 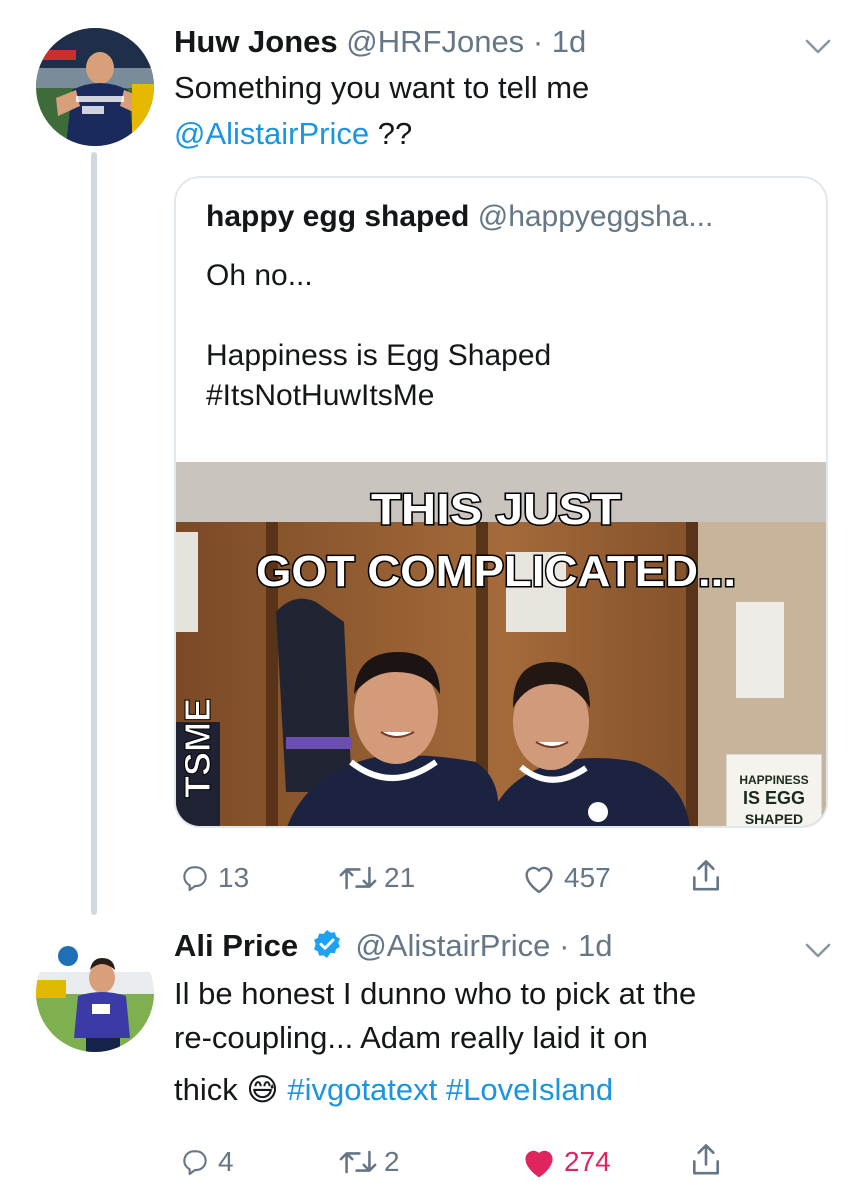 What do you see at coordinates (95, 87) in the screenshot?
I see `avatar-huw-jones` at bounding box center [95, 87].